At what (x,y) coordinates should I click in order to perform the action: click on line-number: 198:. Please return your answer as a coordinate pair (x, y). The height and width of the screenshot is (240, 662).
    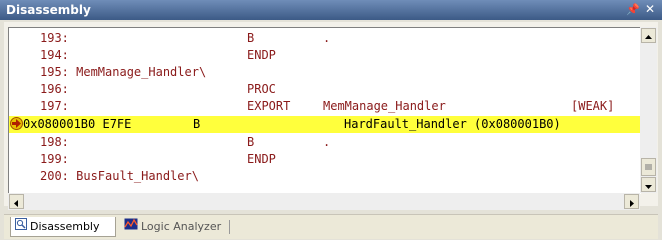
    Looking at the image, I should click on (54, 142).